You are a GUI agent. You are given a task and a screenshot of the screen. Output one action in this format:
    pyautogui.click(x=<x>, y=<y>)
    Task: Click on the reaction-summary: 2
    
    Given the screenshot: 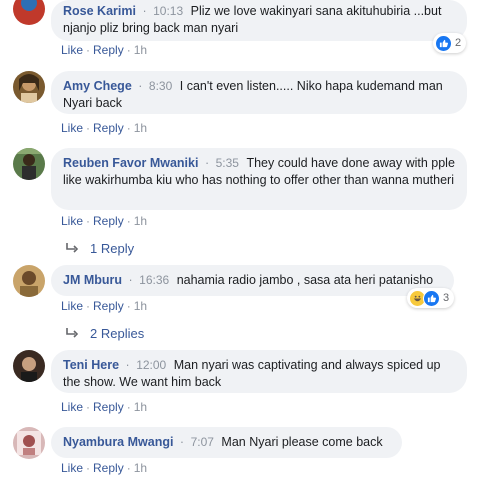 What is the action you would take?
    pyautogui.click(x=450, y=43)
    